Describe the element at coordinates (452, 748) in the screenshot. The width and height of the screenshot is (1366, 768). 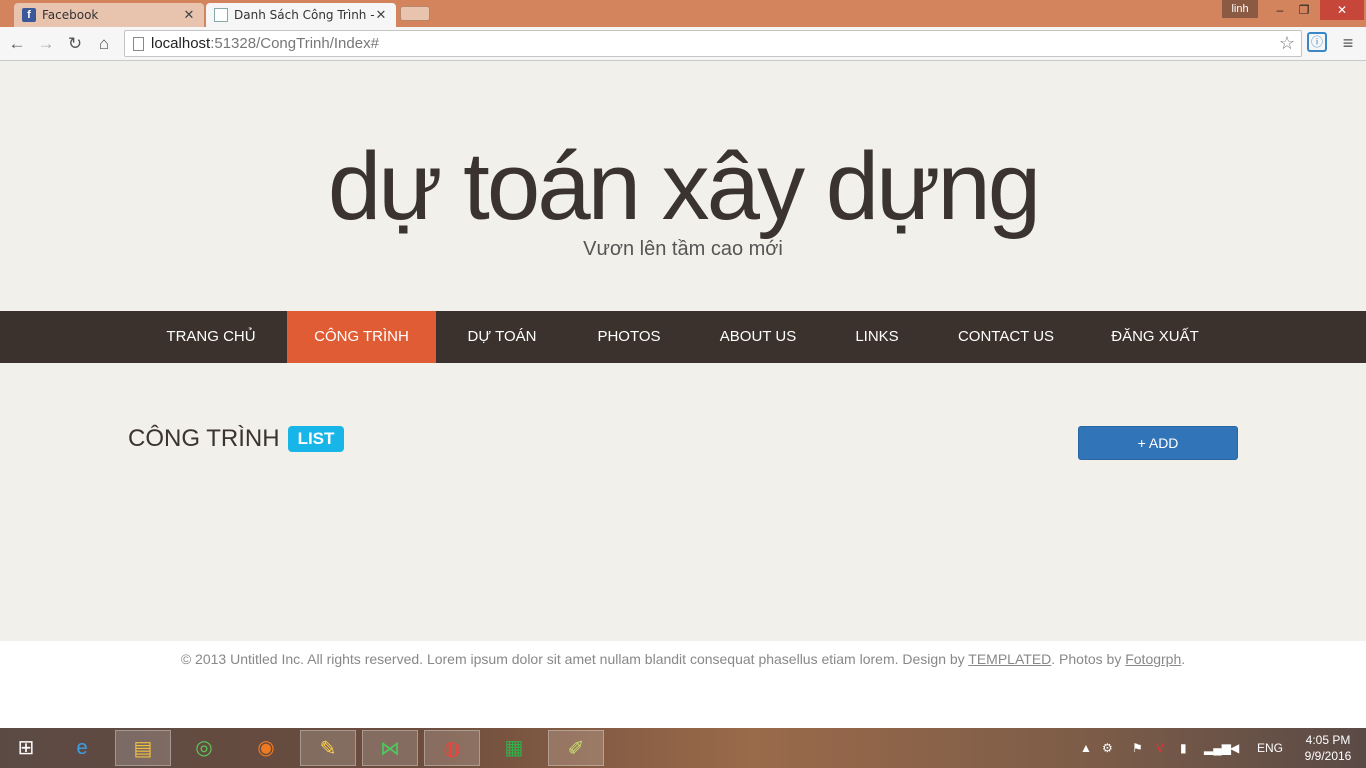
I see `chrome-icon: ◍` at that location.